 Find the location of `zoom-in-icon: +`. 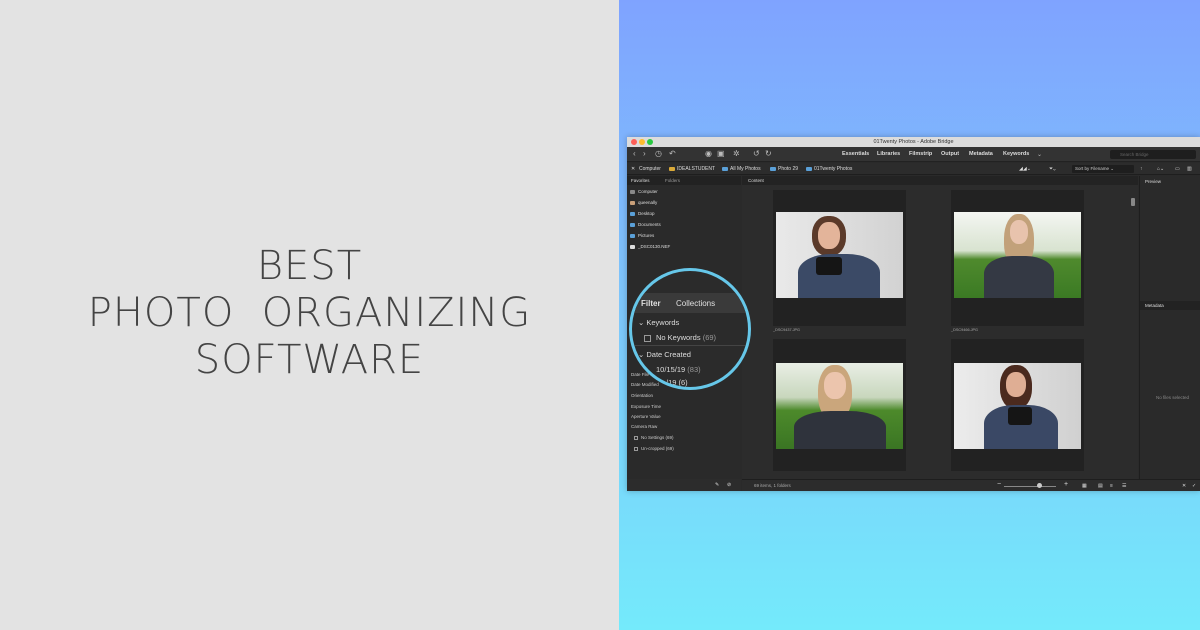

zoom-in-icon: + is located at coordinates (1066, 484).